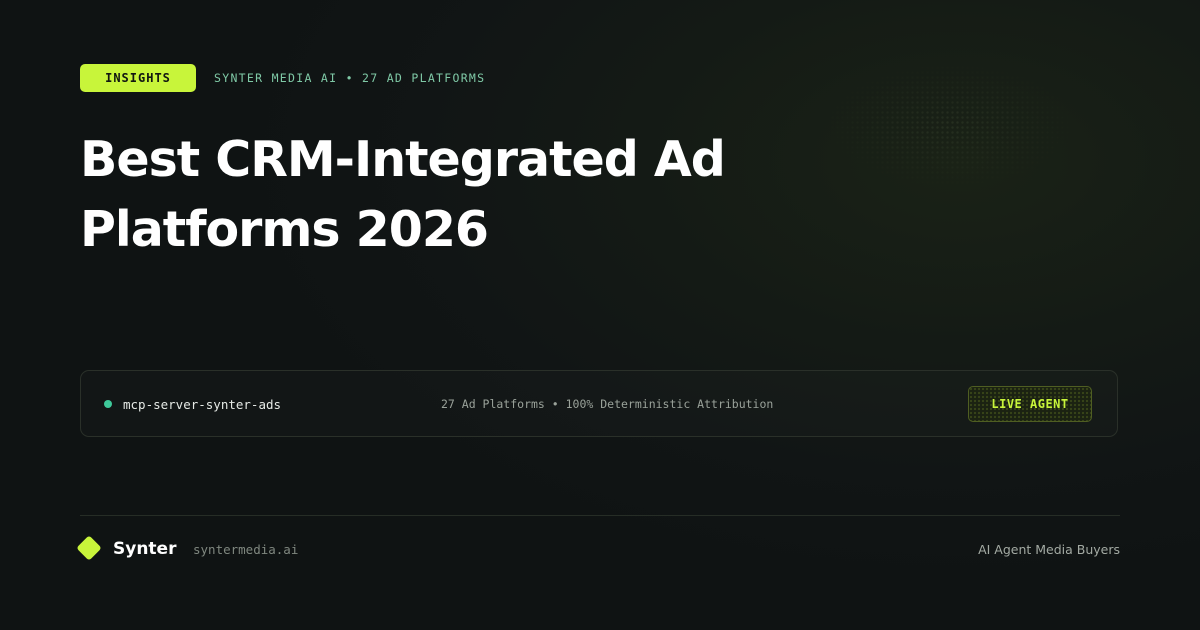 This screenshot has width=1200, height=630. What do you see at coordinates (284, 229) in the screenshot?
I see `title-line-2: Platforms 2026` at bounding box center [284, 229].